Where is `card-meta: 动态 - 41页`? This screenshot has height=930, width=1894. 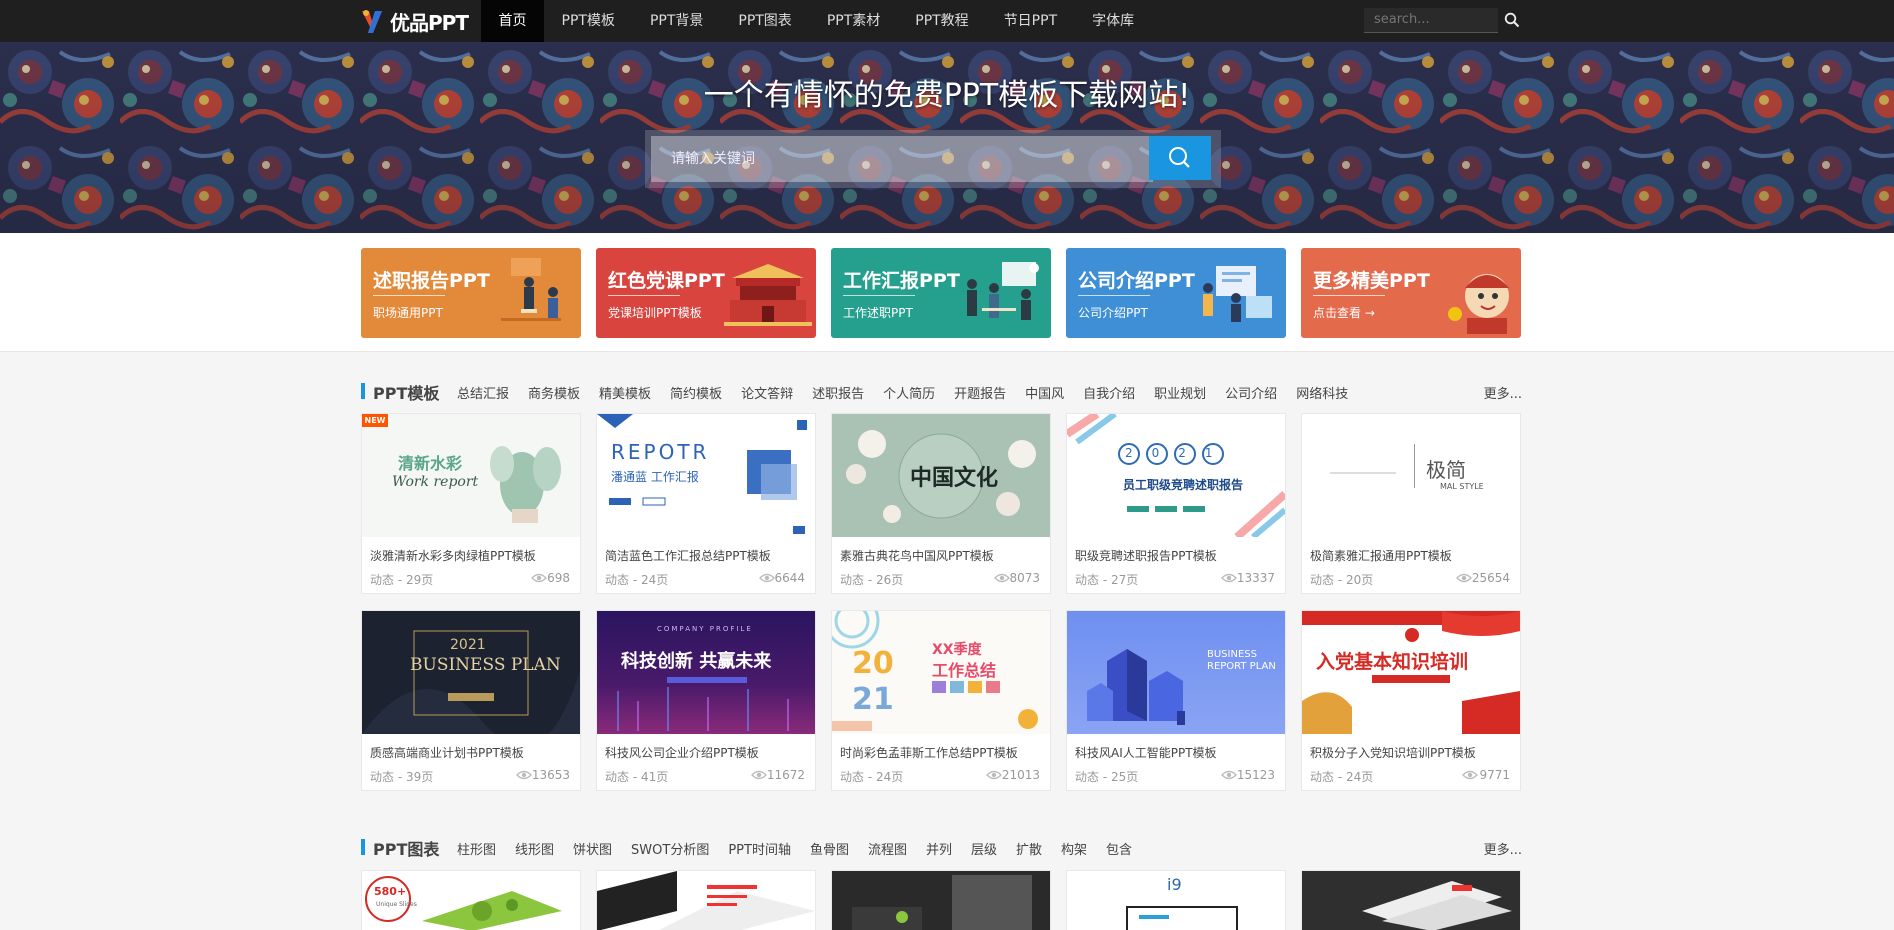
card-meta: 动态 - 41页 is located at coordinates (637, 777).